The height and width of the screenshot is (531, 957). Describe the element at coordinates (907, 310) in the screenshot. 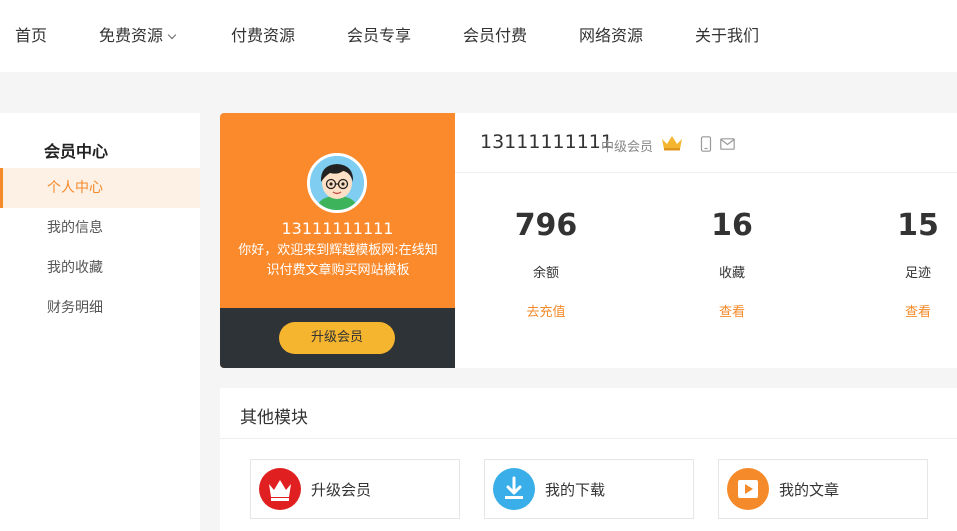

I see `view-footprints-link: 查看` at that location.